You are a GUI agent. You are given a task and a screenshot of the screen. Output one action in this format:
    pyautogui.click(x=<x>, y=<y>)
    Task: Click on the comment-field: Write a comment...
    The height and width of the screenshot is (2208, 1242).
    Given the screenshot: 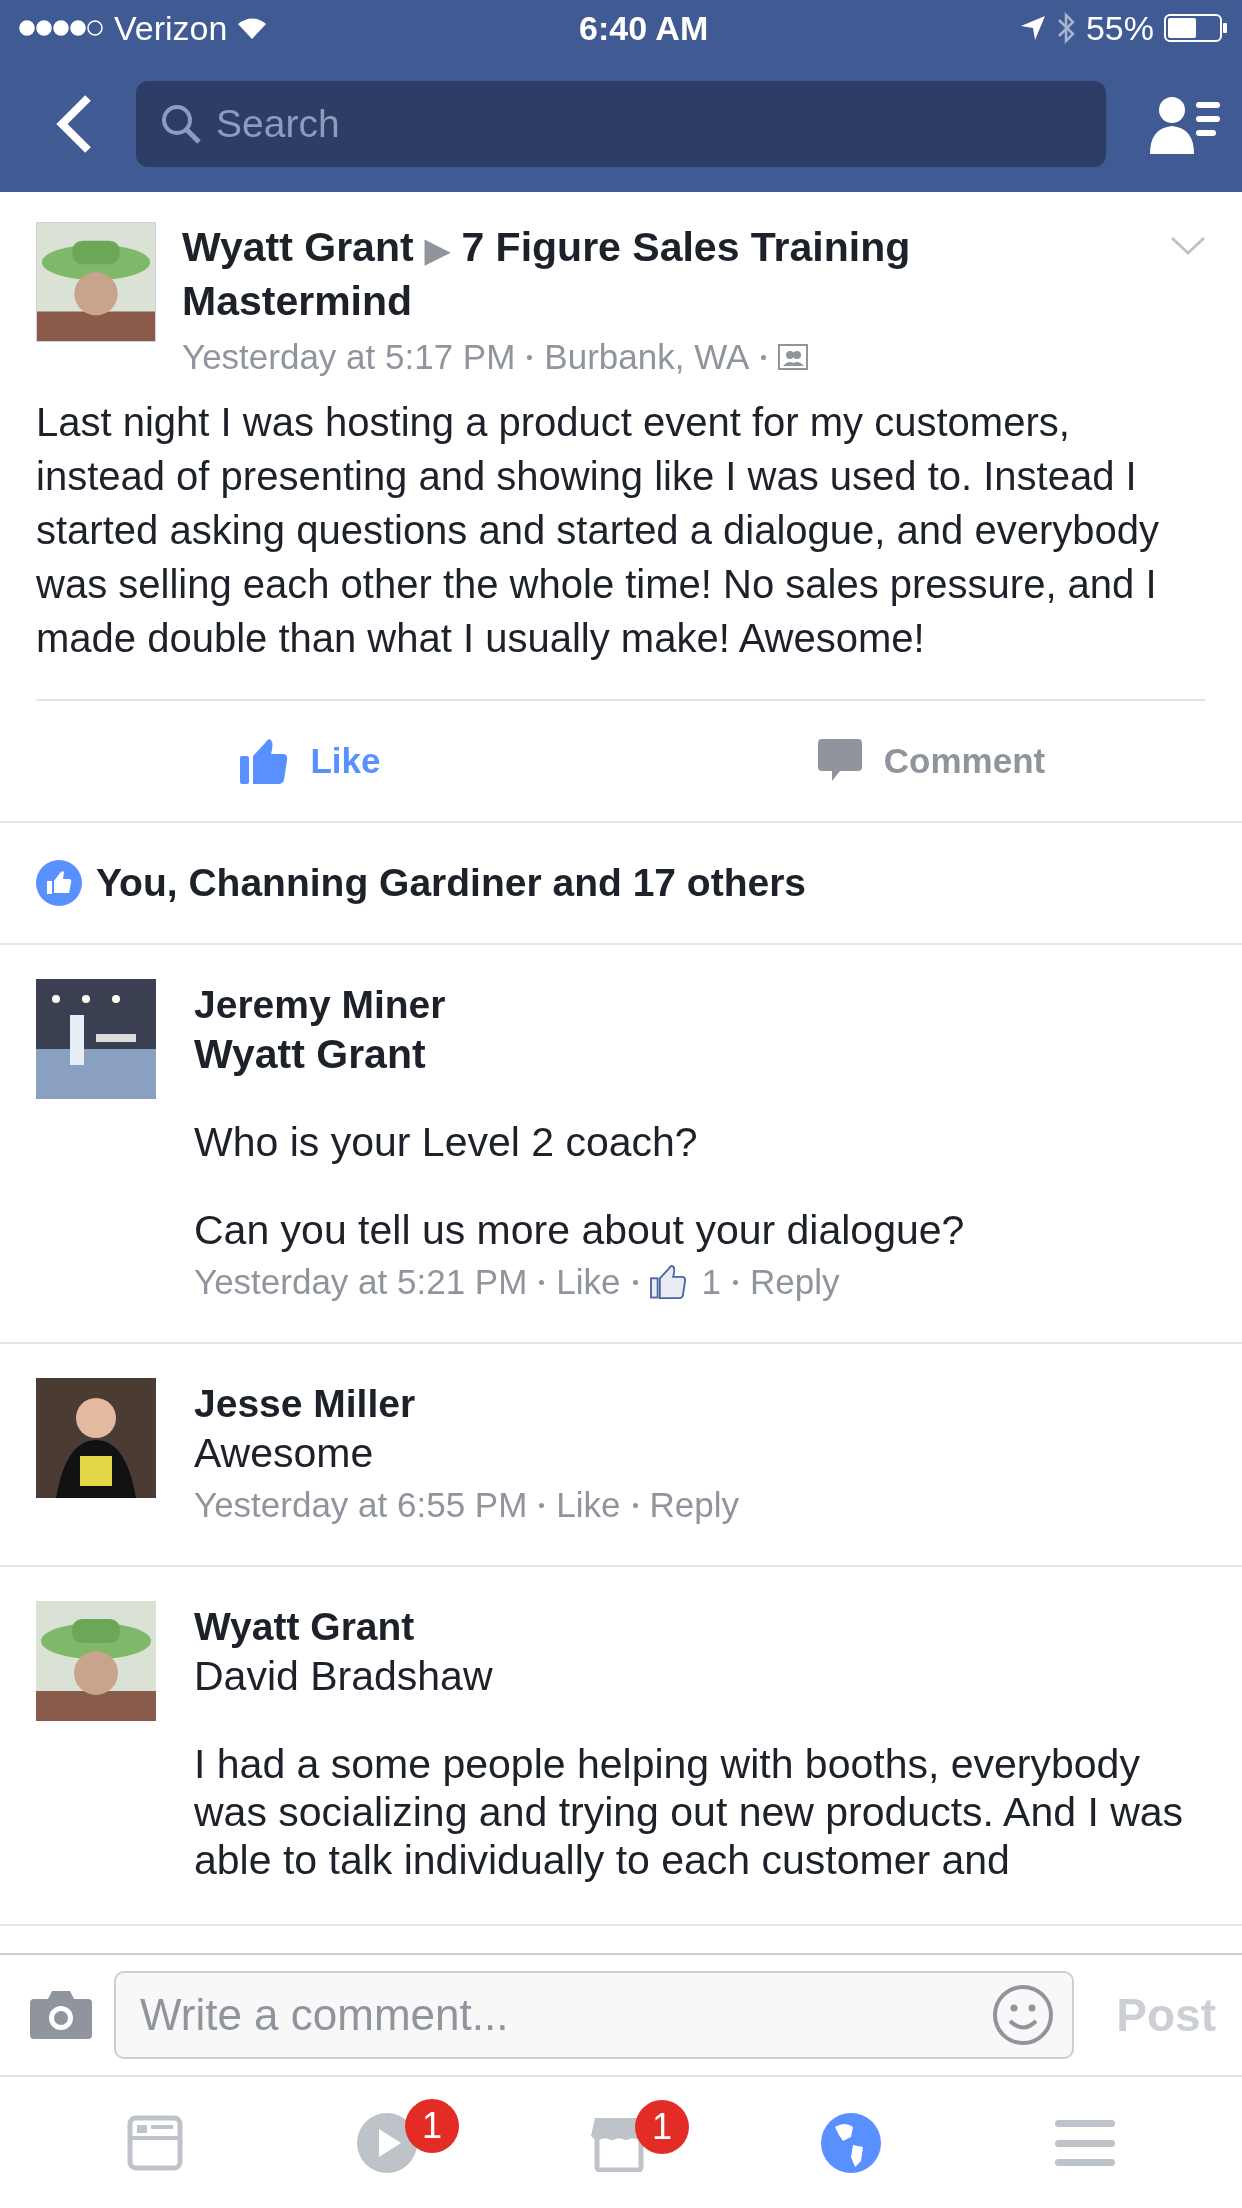 What is the action you would take?
    pyautogui.click(x=594, y=2015)
    